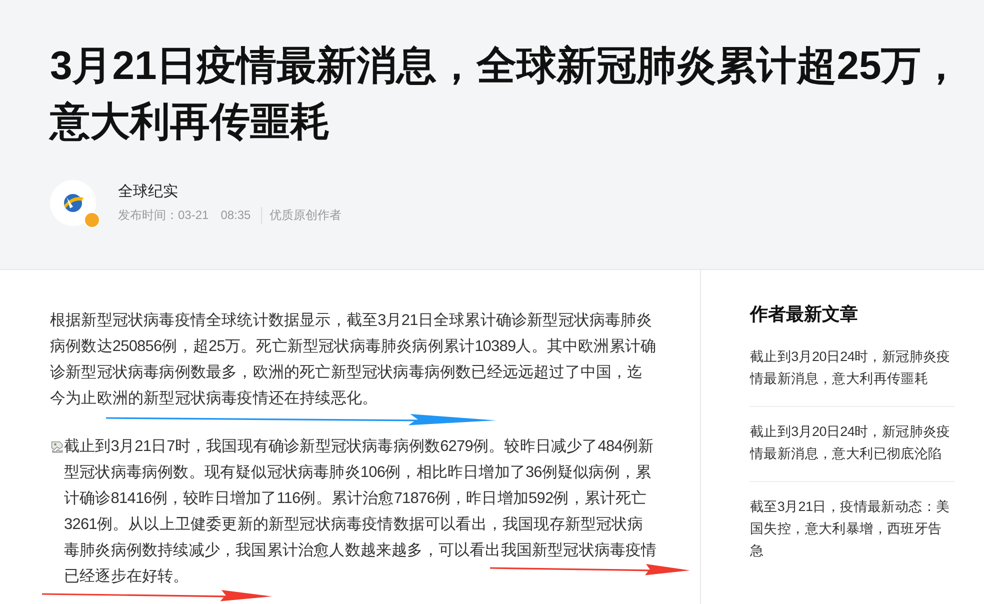 The image size is (984, 604). What do you see at coordinates (190, 215) in the screenshot?
I see `publish-time: 发布时间：03-21 08:35` at bounding box center [190, 215].